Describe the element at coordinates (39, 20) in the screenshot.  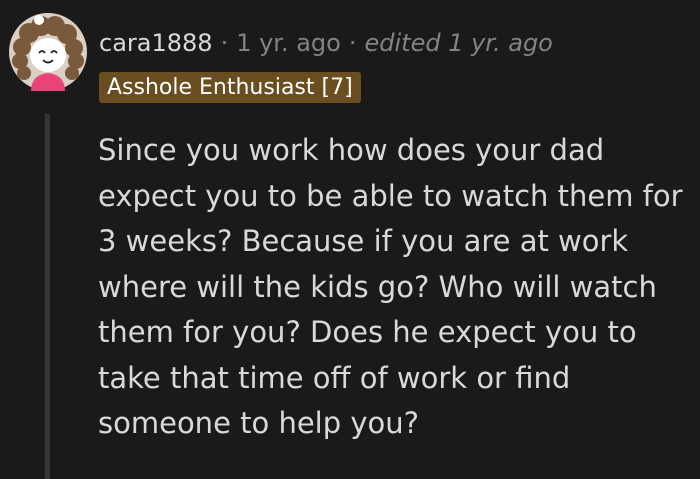
I see `avatar-hat-pompom` at that location.